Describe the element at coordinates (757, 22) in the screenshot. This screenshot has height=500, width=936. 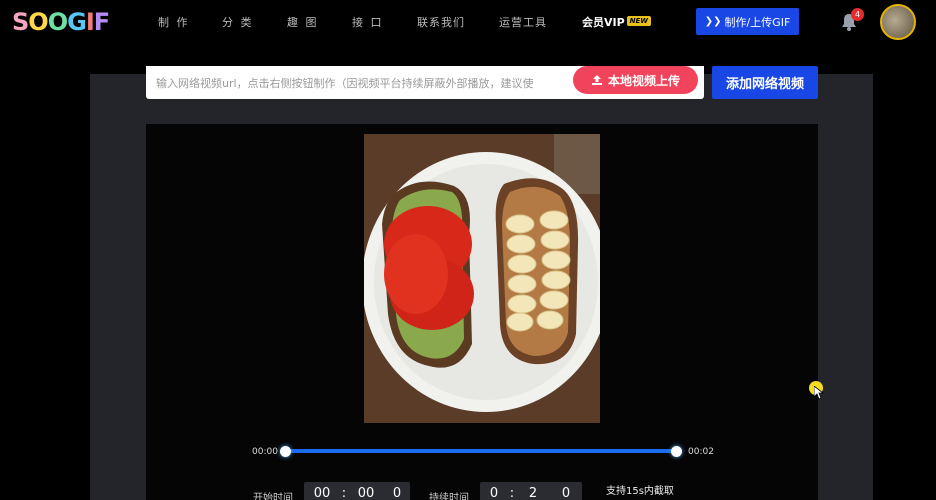
I see `make-button-label: 制作/上传GIF` at that location.